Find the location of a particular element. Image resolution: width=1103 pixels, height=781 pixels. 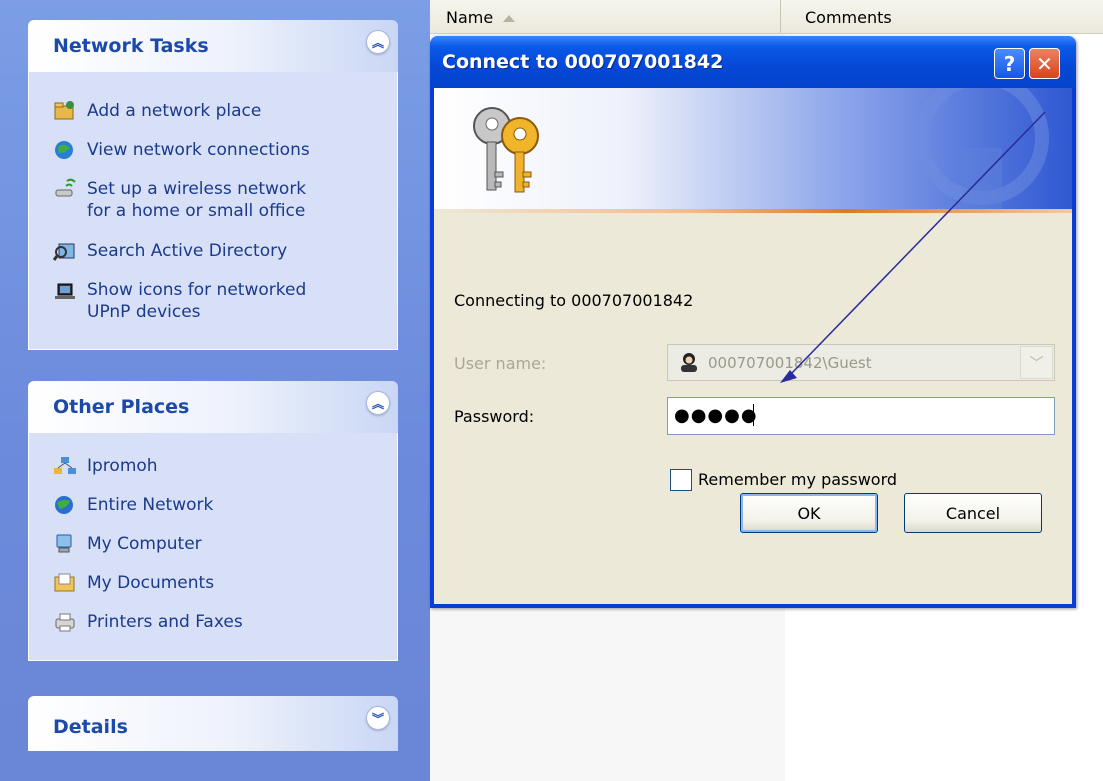

task-view-network-connections: View network connections is located at coordinates (181, 150).